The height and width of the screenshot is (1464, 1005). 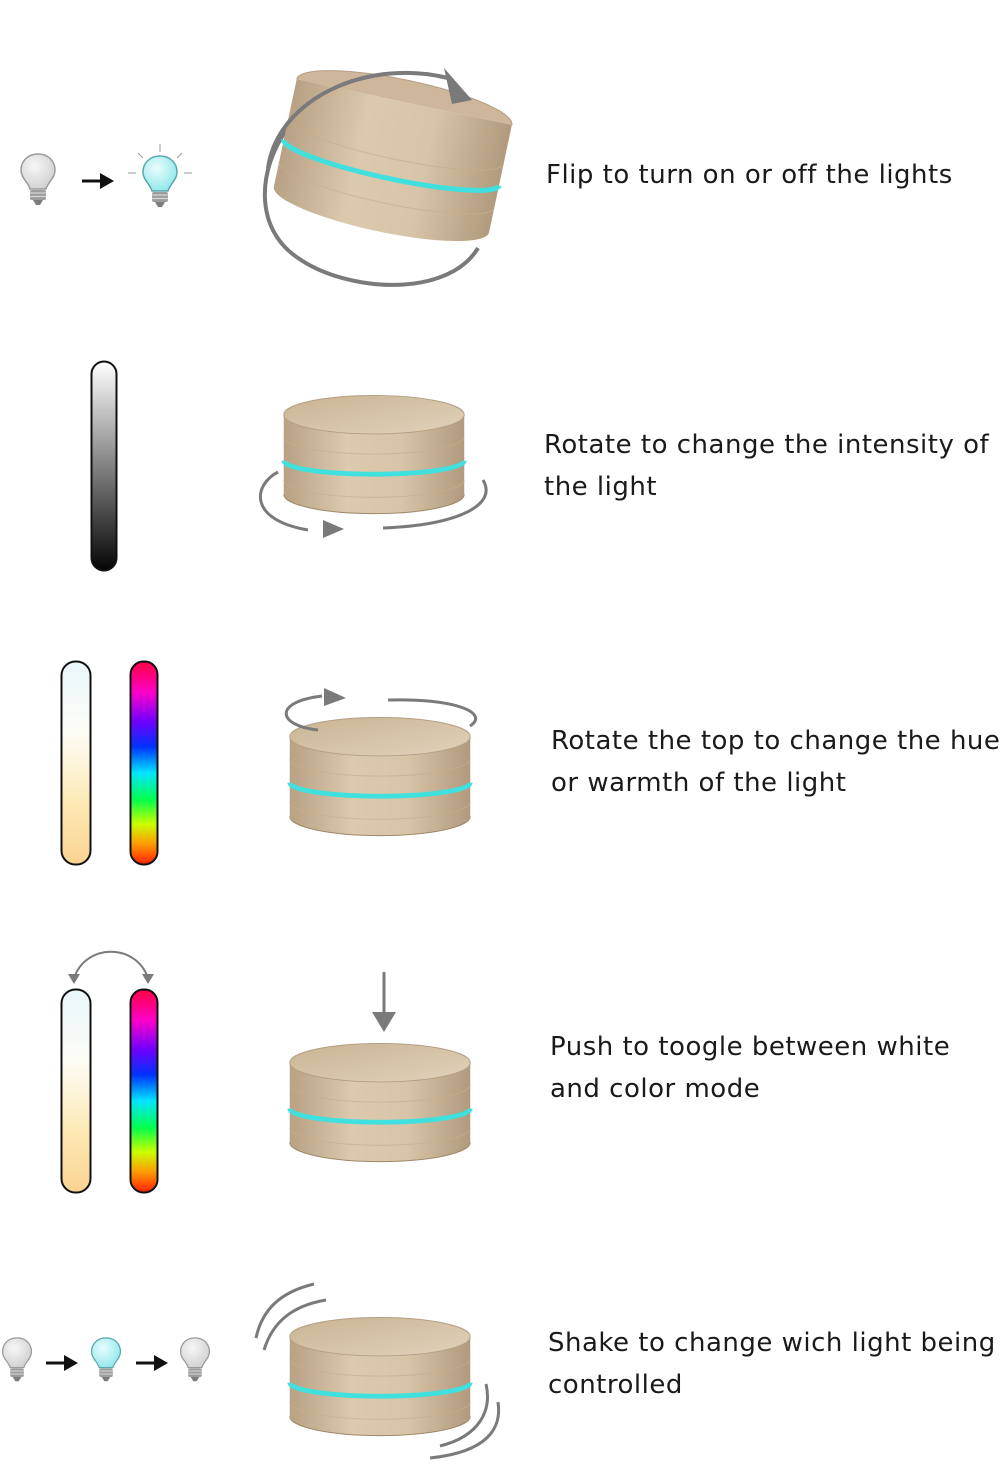 I want to click on device-push-illustration, so click(x=382, y=1105).